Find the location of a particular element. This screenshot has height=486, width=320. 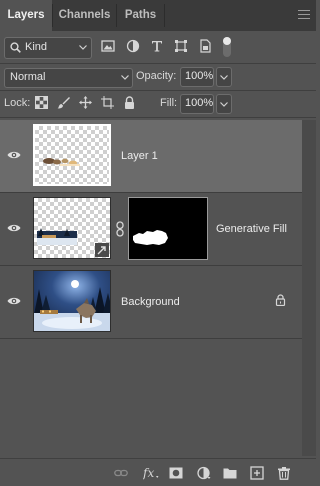

blend-mode-dropdown: Normal is located at coordinates (68, 78).